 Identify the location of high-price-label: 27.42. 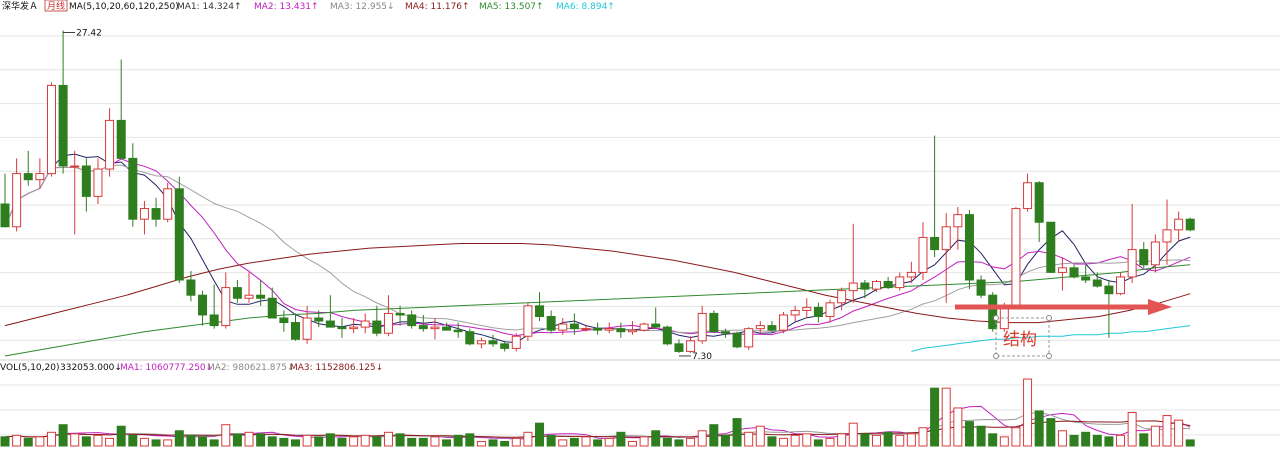
(89, 33).